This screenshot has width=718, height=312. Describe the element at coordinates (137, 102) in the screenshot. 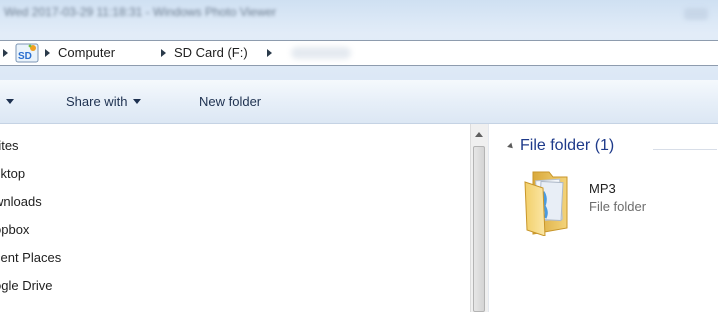

I see `share-with-caret-icon` at that location.